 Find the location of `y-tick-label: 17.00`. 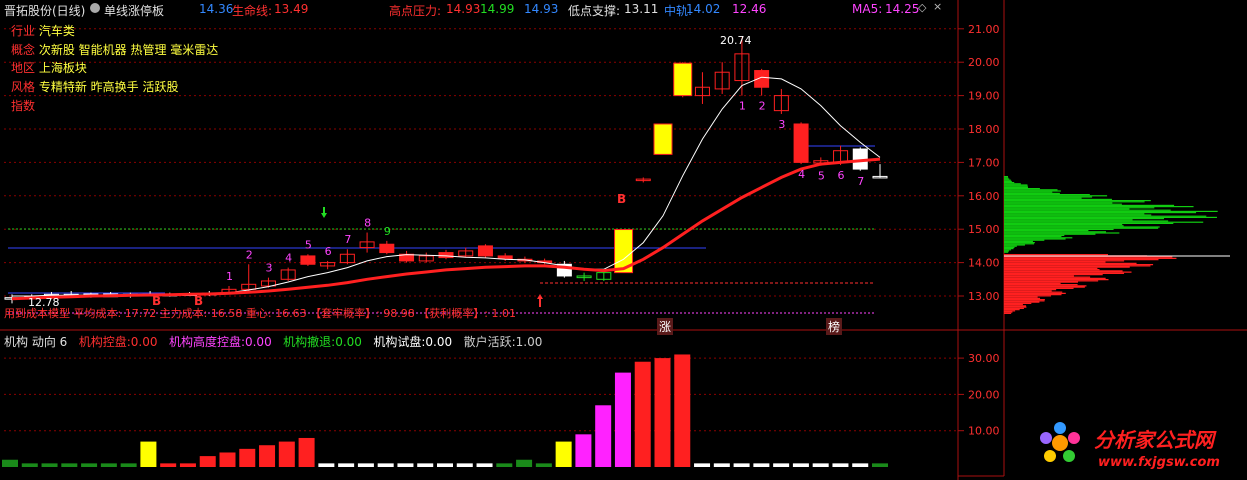

y-tick-label: 17.00 is located at coordinates (984, 162).